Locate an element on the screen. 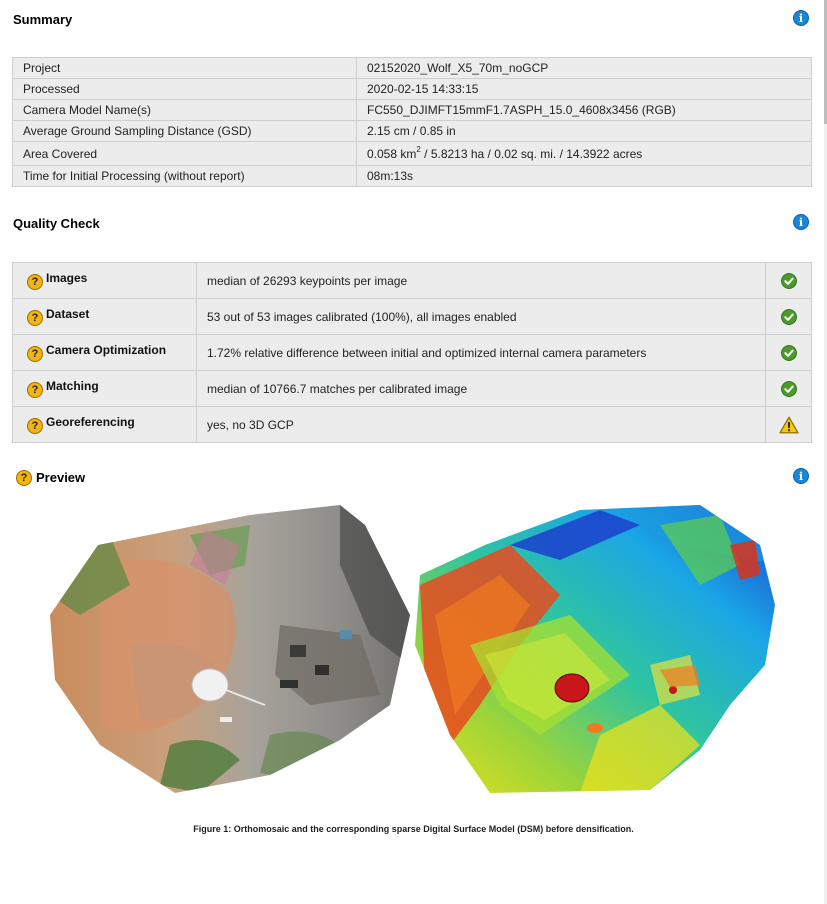  summary-value: 2.15 cm / 0.85 in is located at coordinates (584, 131).